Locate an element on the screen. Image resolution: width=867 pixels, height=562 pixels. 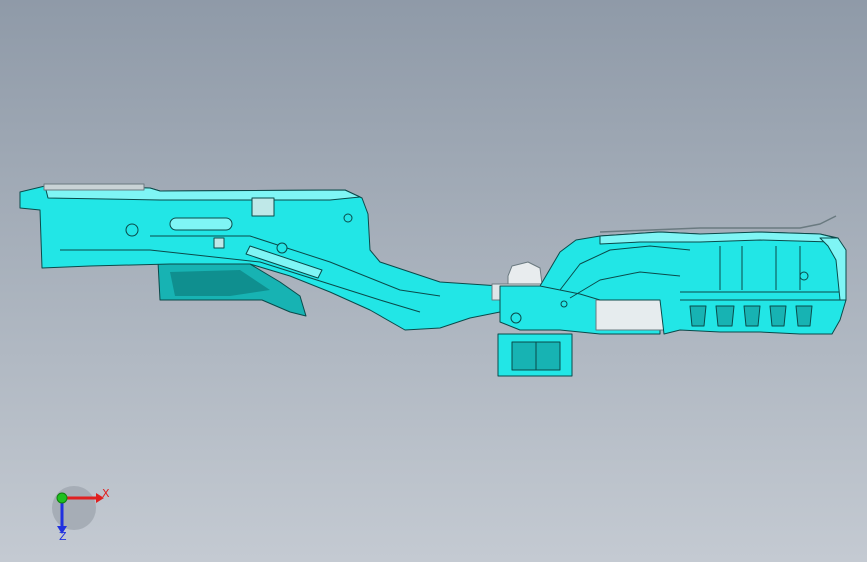
mid-rail-white-insert is located at coordinates (630, 315).